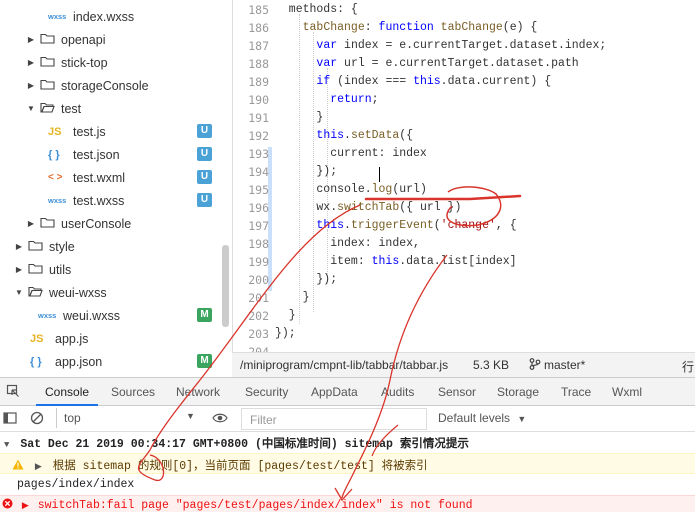  I want to click on file-tree-label: stick-top, so click(84, 62).